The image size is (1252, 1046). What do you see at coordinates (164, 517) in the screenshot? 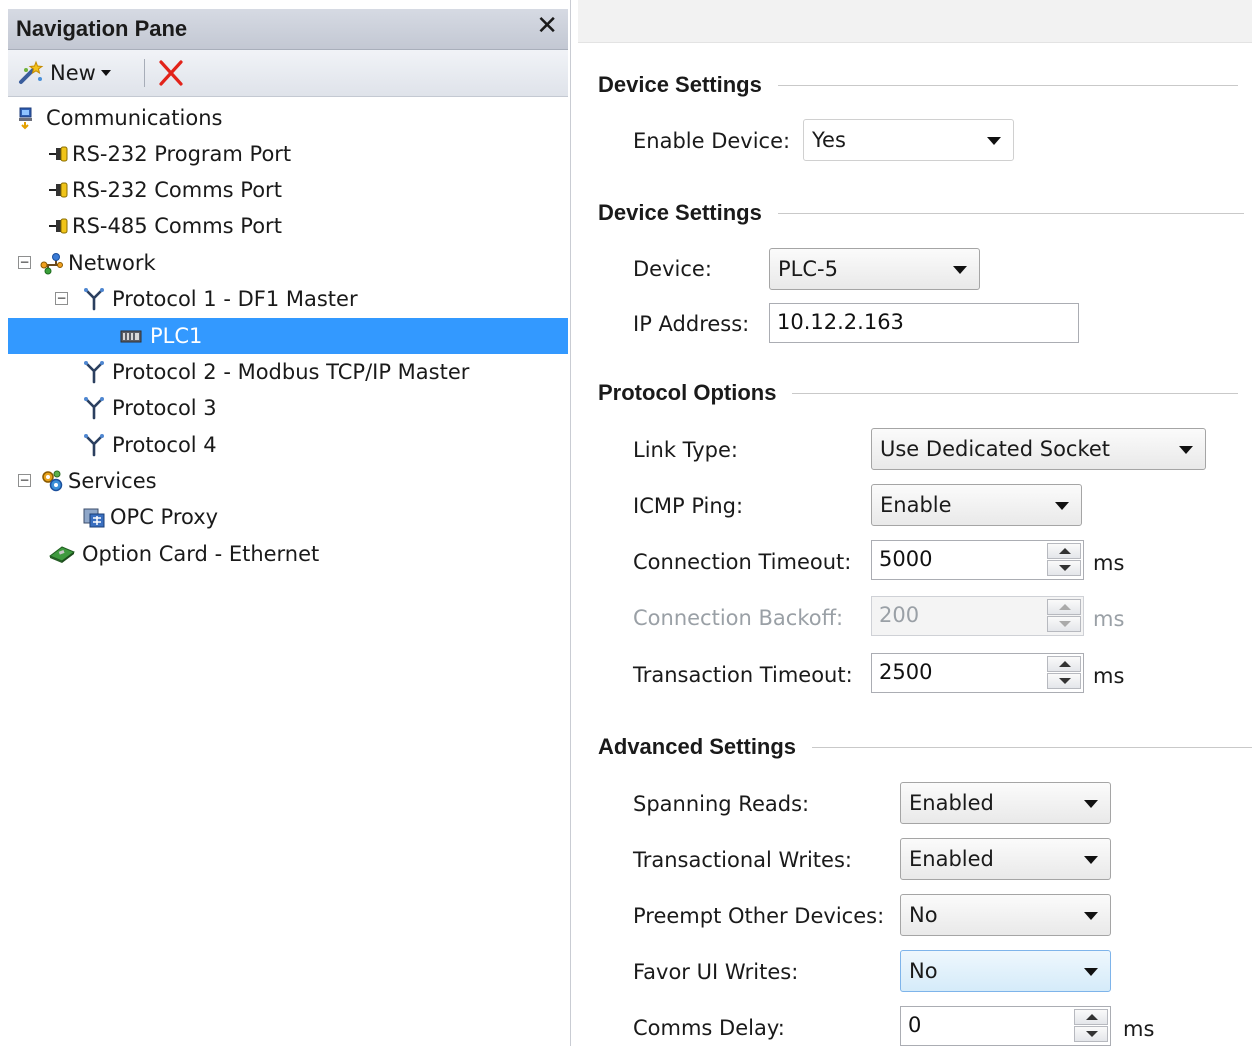
I see `tree-item-label: OPC Proxy` at bounding box center [164, 517].